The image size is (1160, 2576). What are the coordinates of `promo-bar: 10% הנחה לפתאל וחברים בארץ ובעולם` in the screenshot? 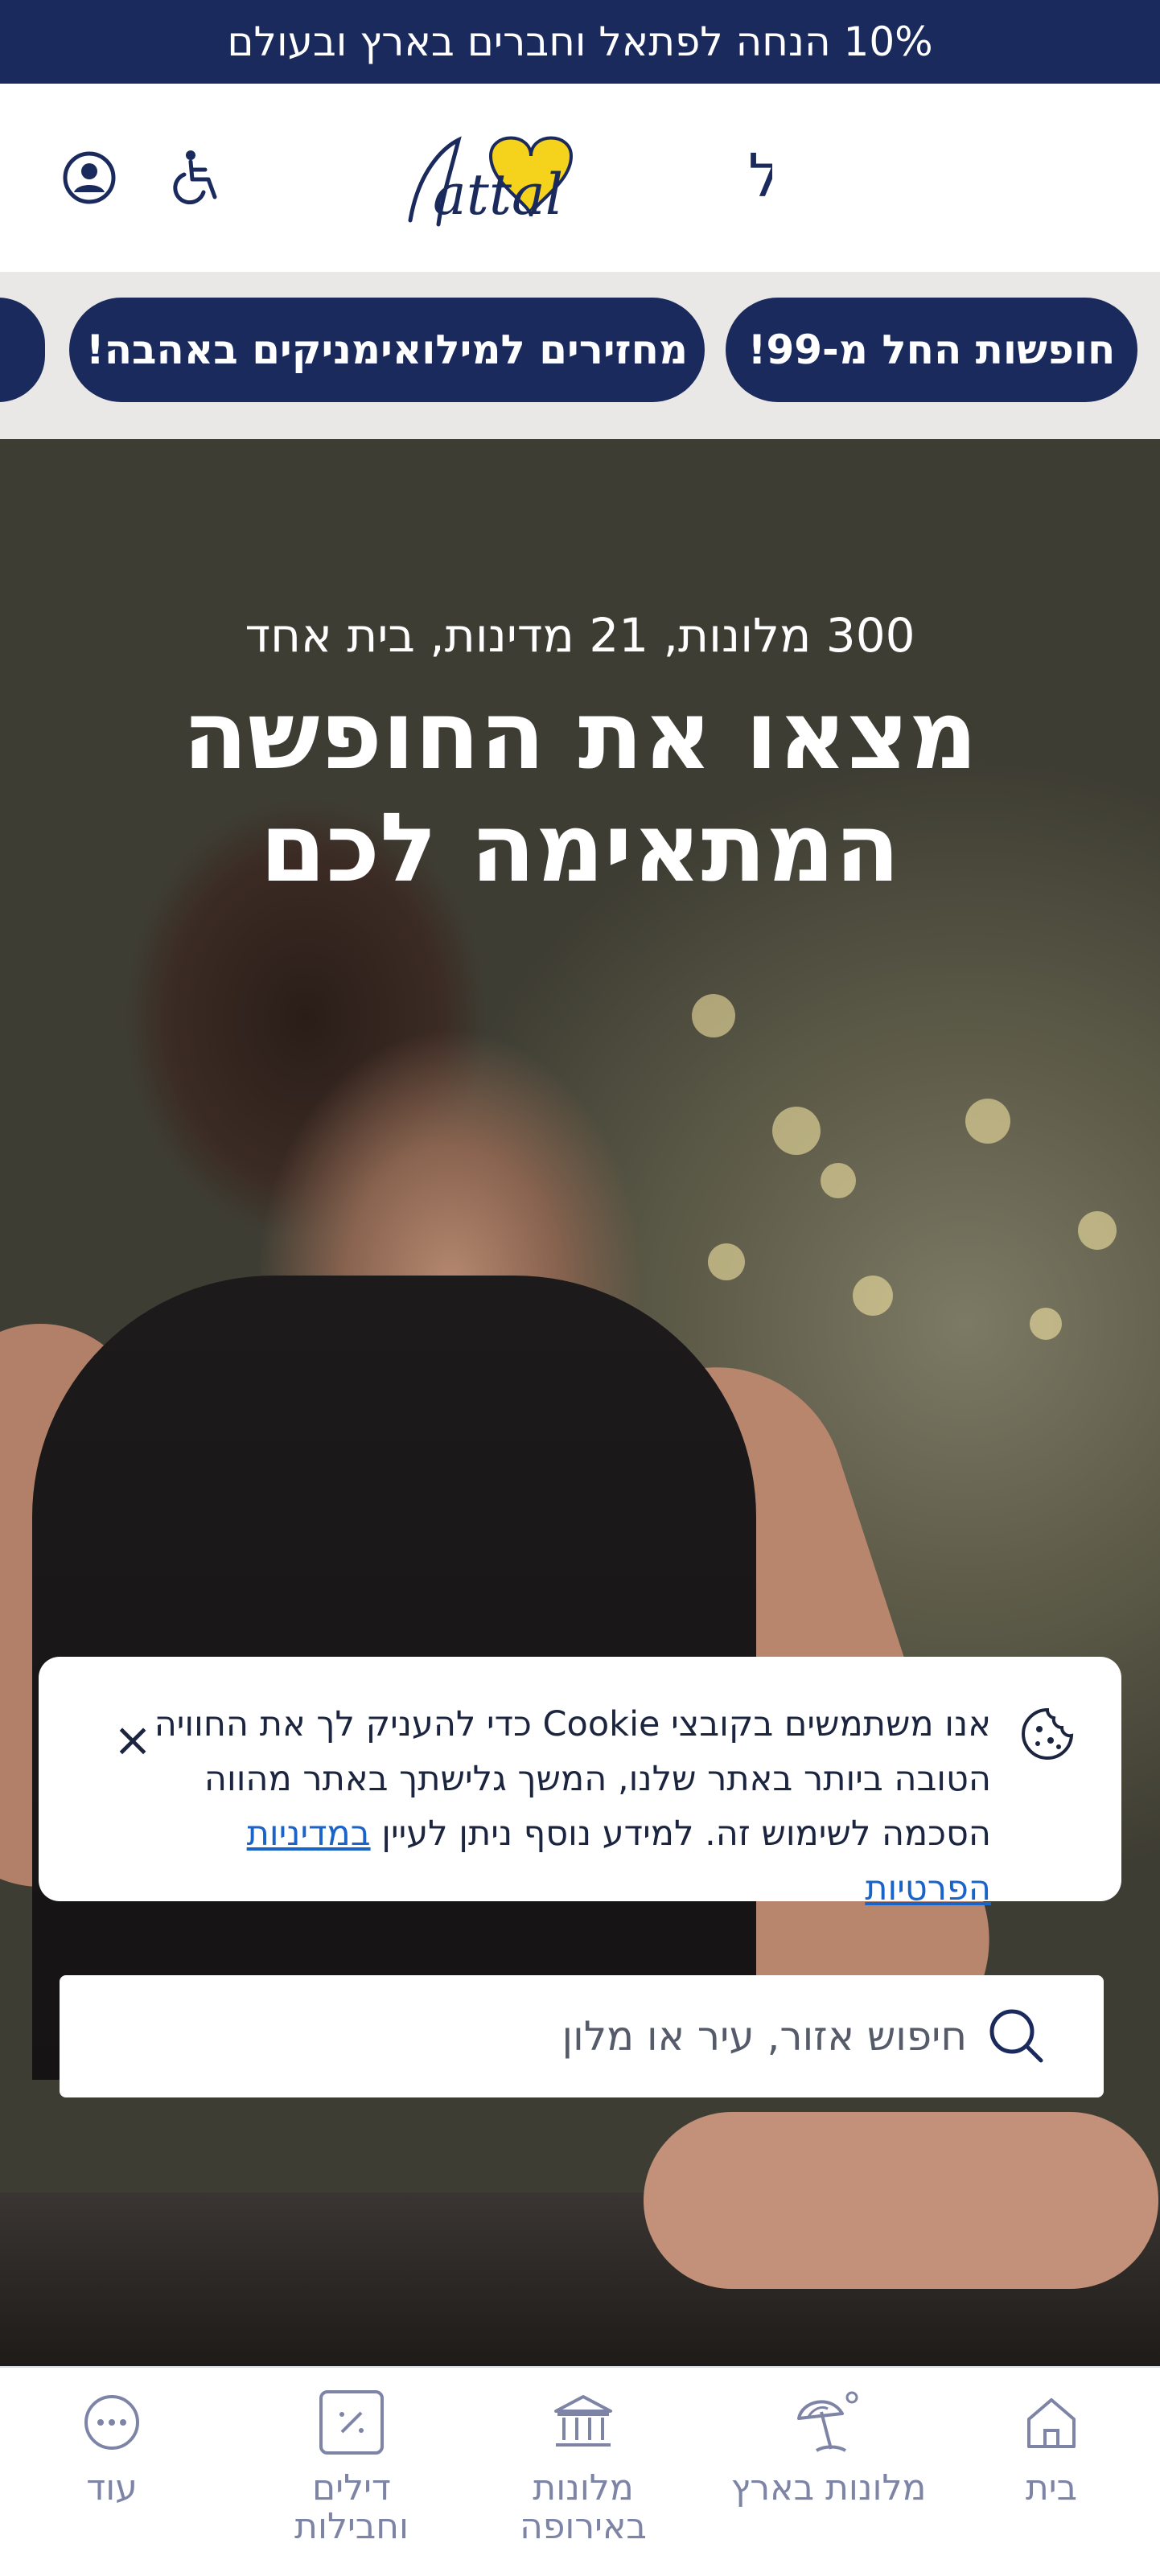 It's located at (580, 42).